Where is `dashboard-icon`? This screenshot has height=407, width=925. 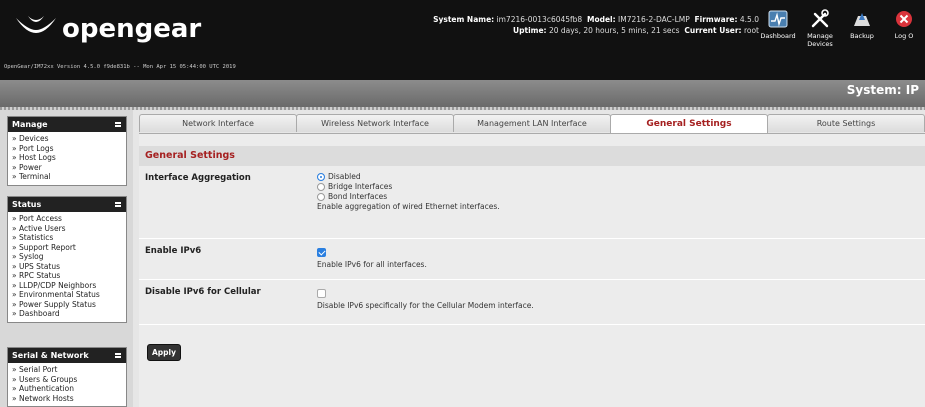 dashboard-icon is located at coordinates (778, 19).